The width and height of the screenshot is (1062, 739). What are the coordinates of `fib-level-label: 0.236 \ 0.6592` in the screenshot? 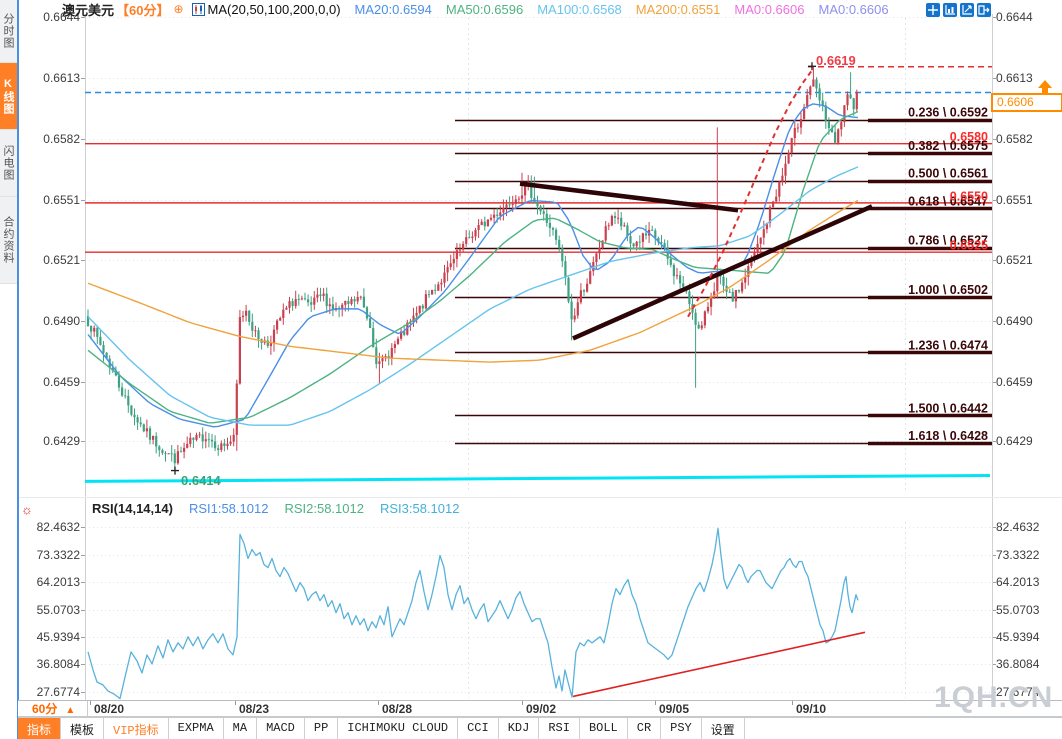 It's located at (948, 113).